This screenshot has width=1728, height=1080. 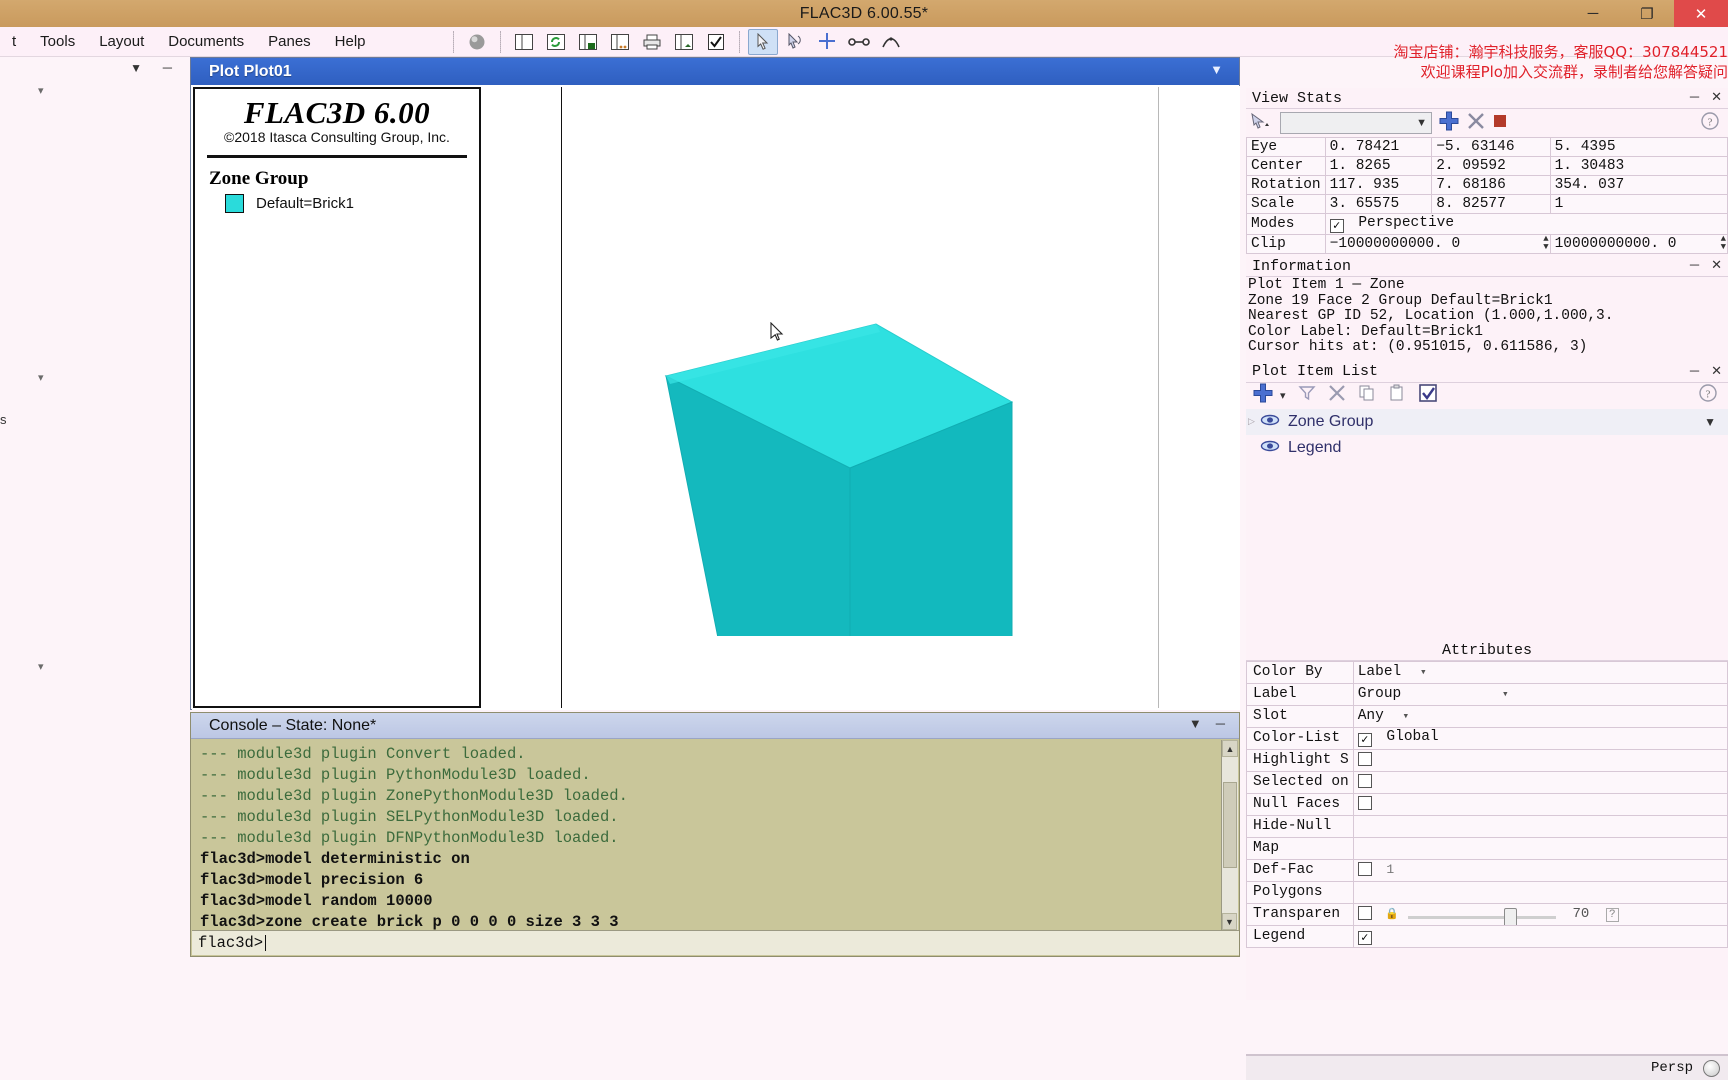 I want to click on attr-row-def-fac: Def-Fac 1, so click(x=1487, y=870).